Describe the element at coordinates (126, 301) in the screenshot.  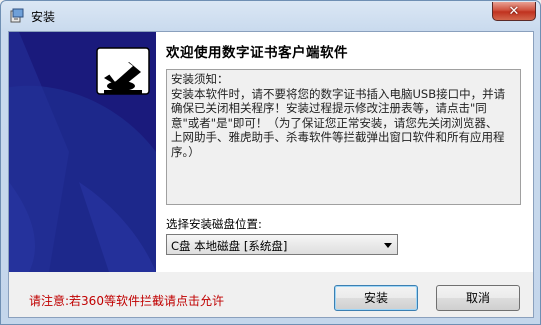
I see `warning-text: 请注意:若360等软件拦截请点击允许` at that location.